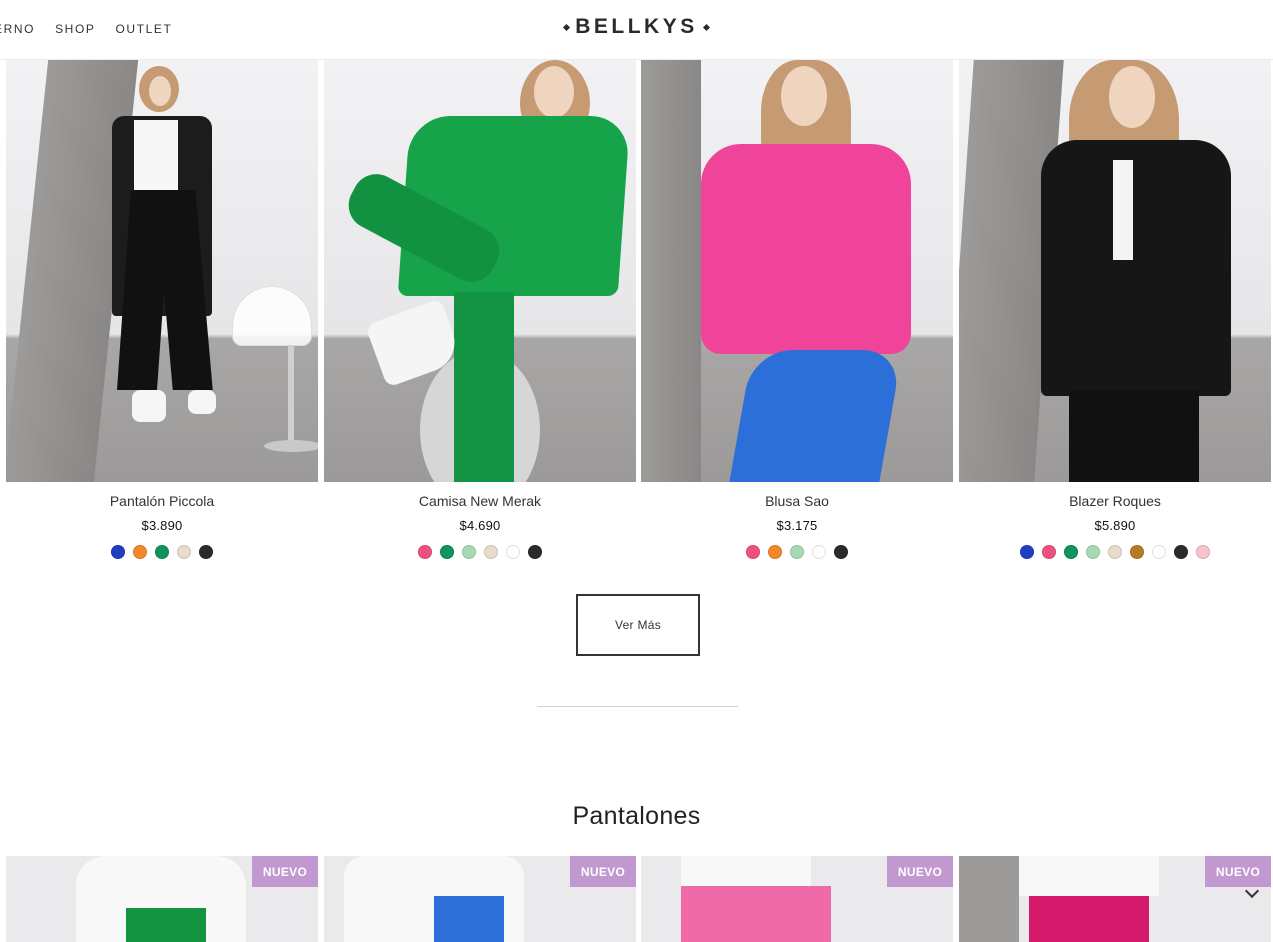 The height and width of the screenshot is (942, 1273). What do you see at coordinates (1115, 525) in the screenshot?
I see `product-price: $5.890` at bounding box center [1115, 525].